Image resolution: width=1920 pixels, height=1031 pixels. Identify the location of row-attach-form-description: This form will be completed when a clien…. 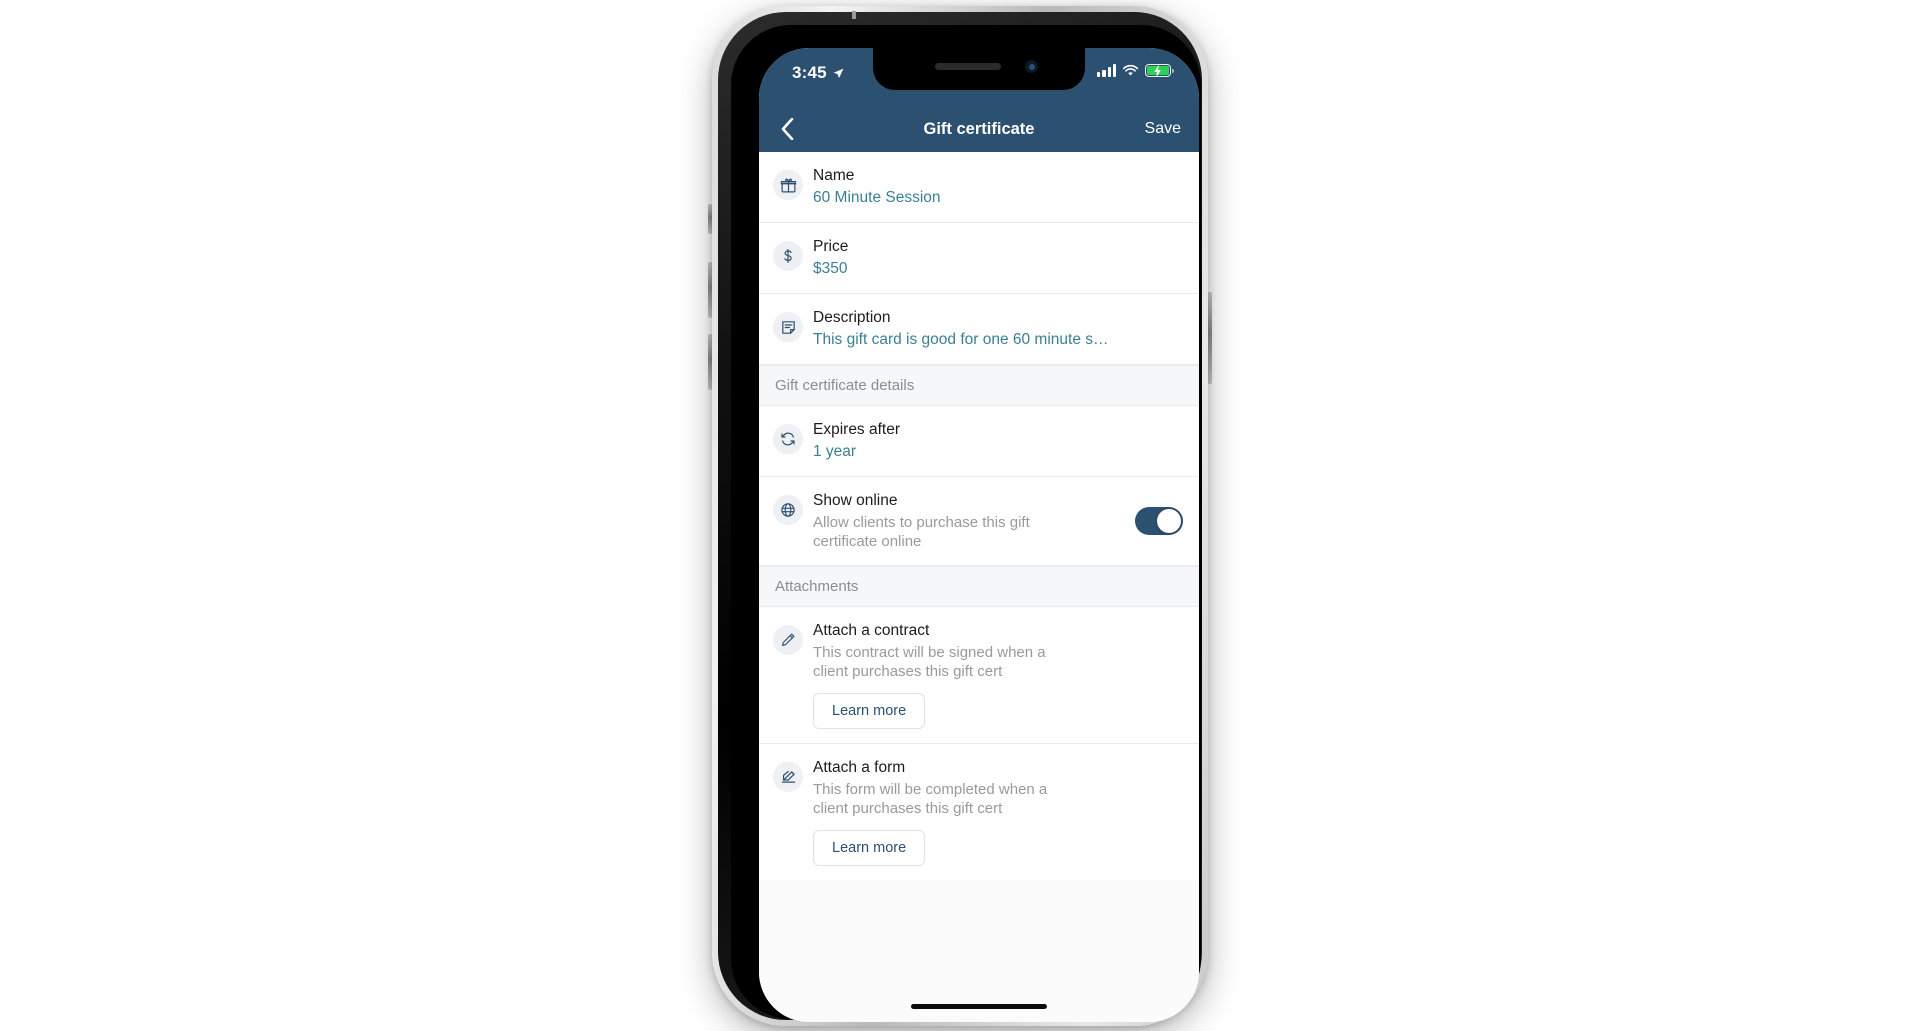
(930, 799).